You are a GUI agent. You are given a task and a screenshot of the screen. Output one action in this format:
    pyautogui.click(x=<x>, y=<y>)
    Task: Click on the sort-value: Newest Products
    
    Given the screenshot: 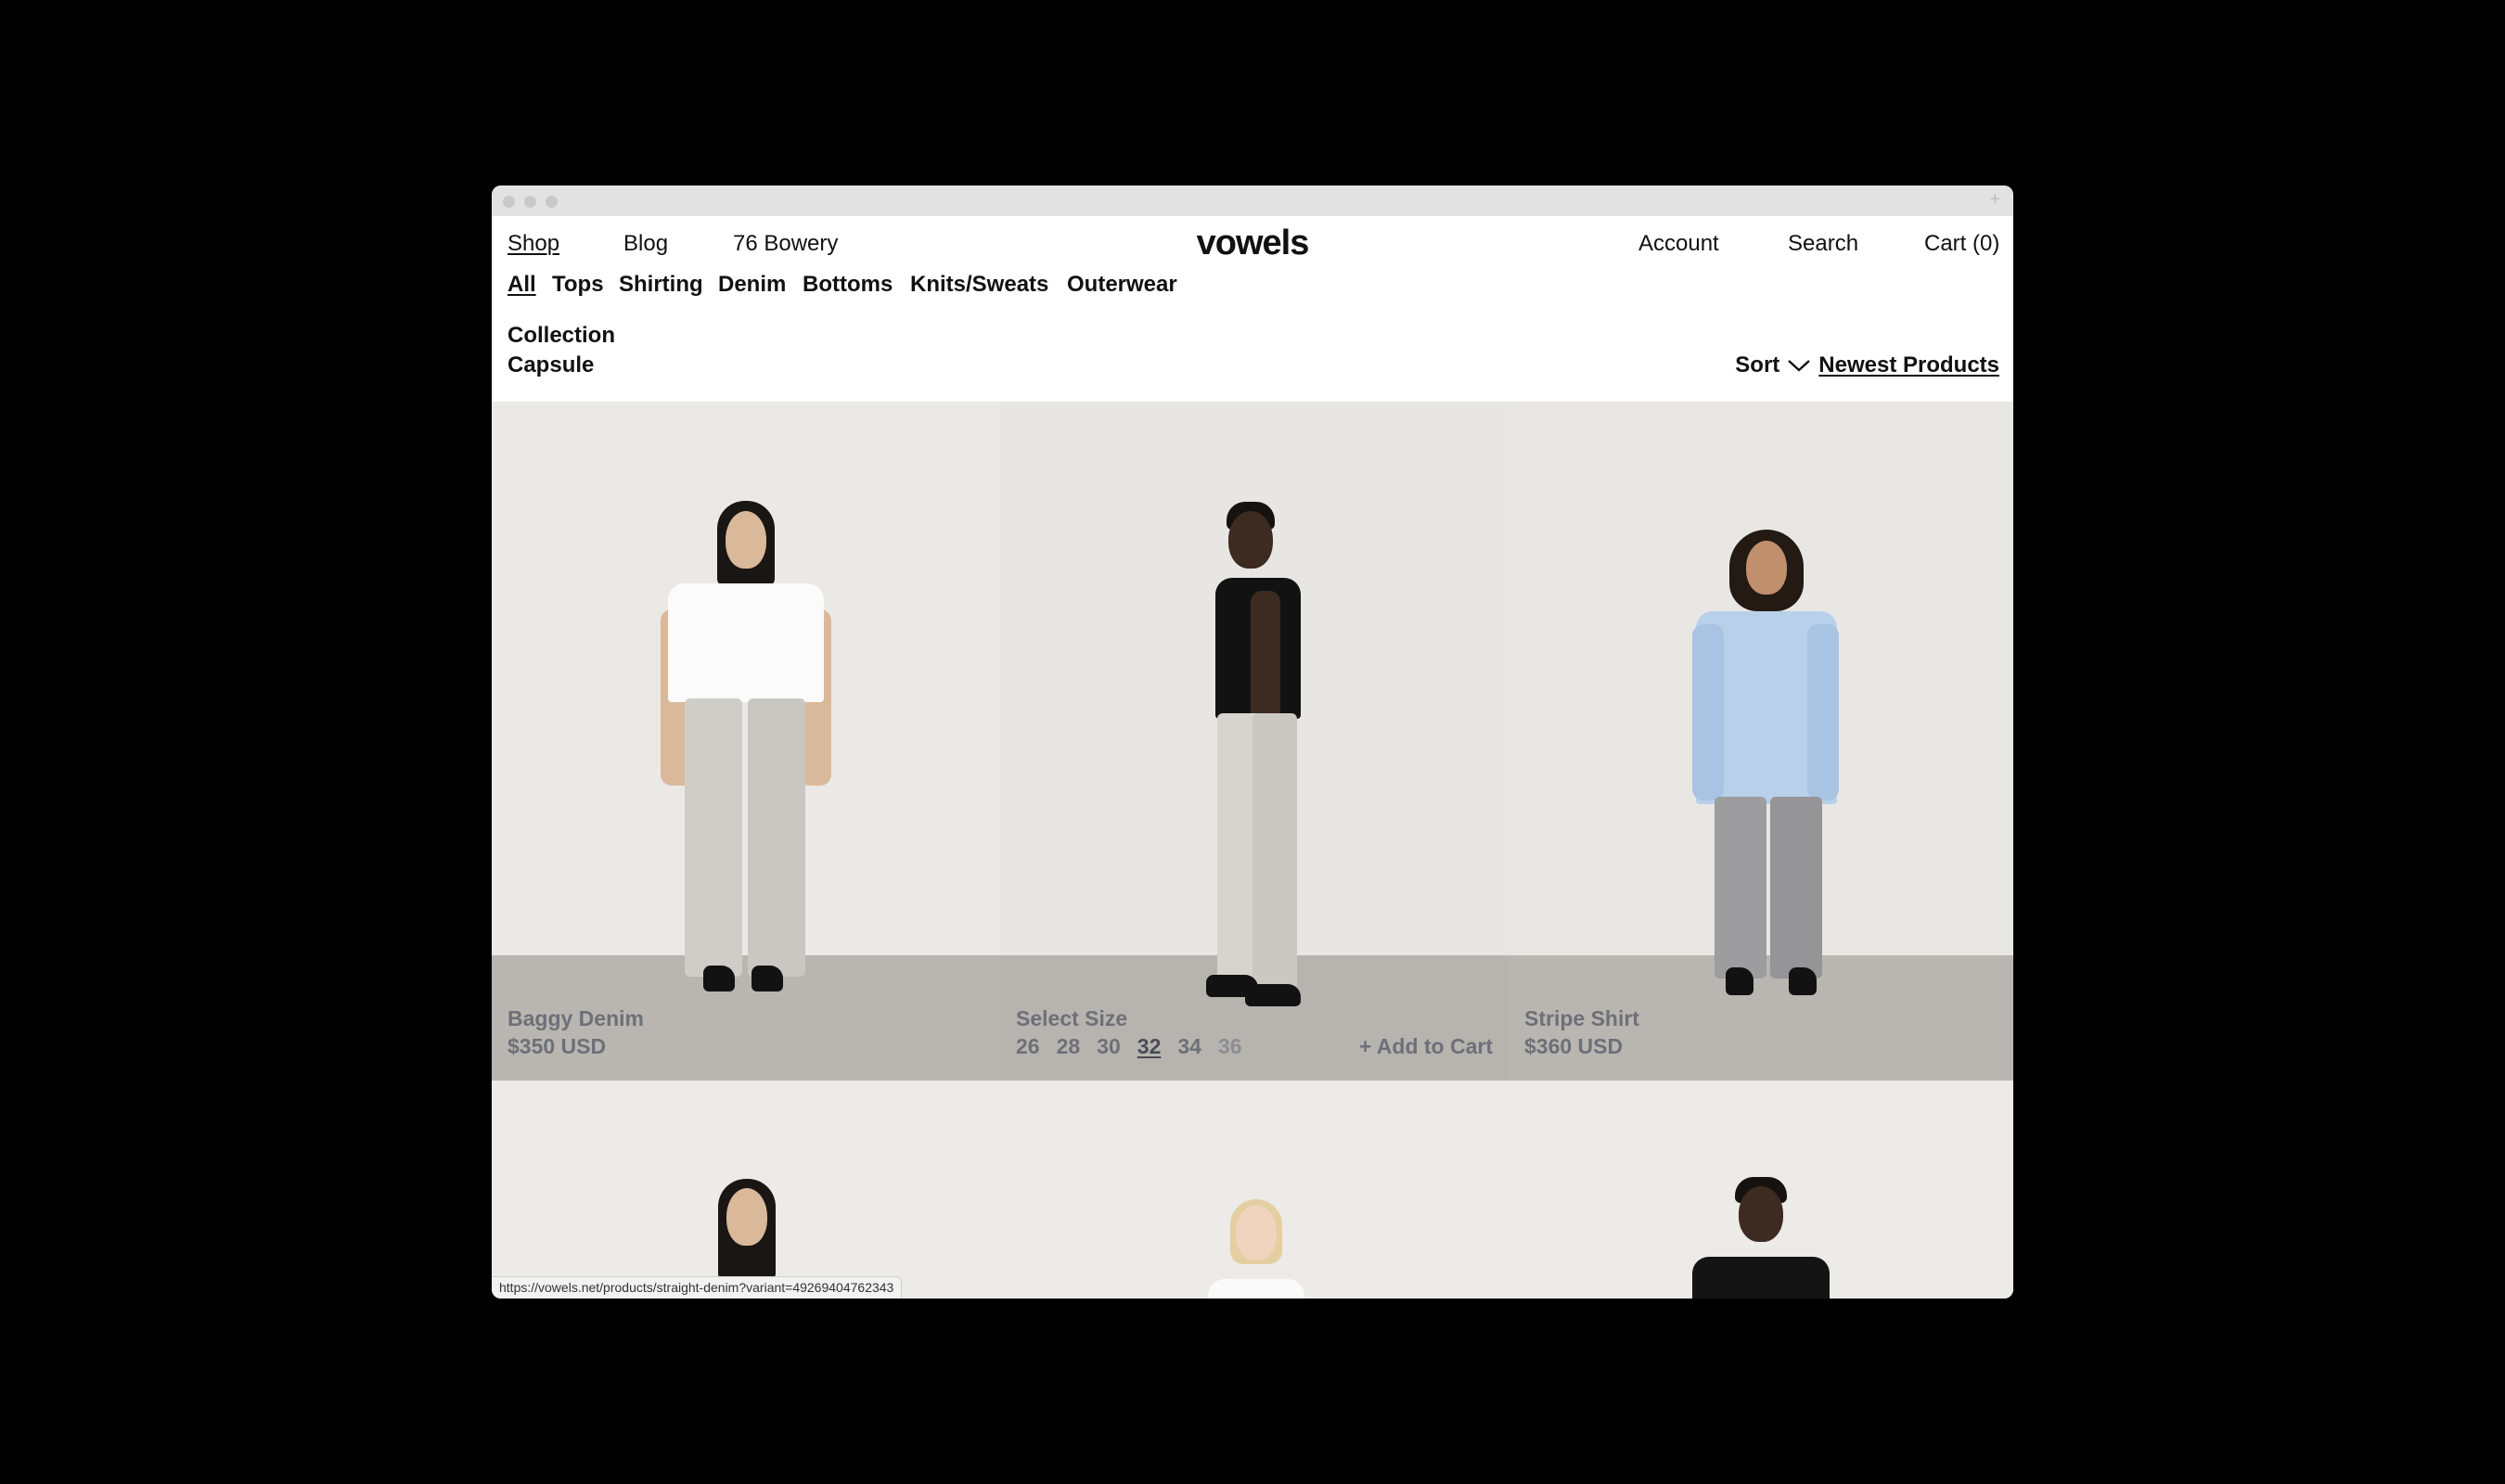 What is the action you would take?
    pyautogui.click(x=1908, y=365)
    